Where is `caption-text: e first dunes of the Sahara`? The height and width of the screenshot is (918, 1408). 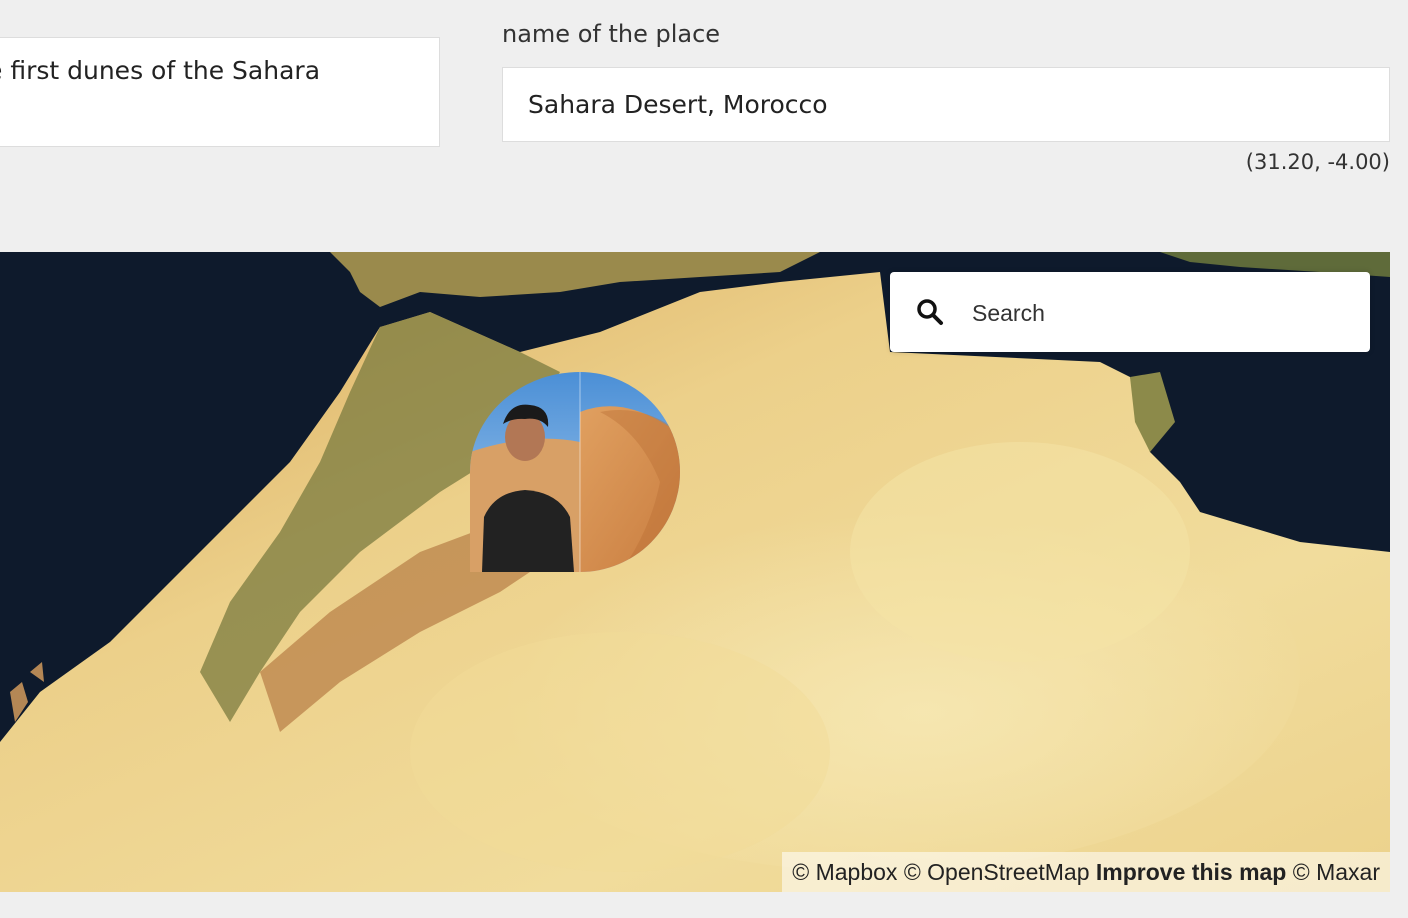 caption-text: e first dunes of the Sahara is located at coordinates (160, 70).